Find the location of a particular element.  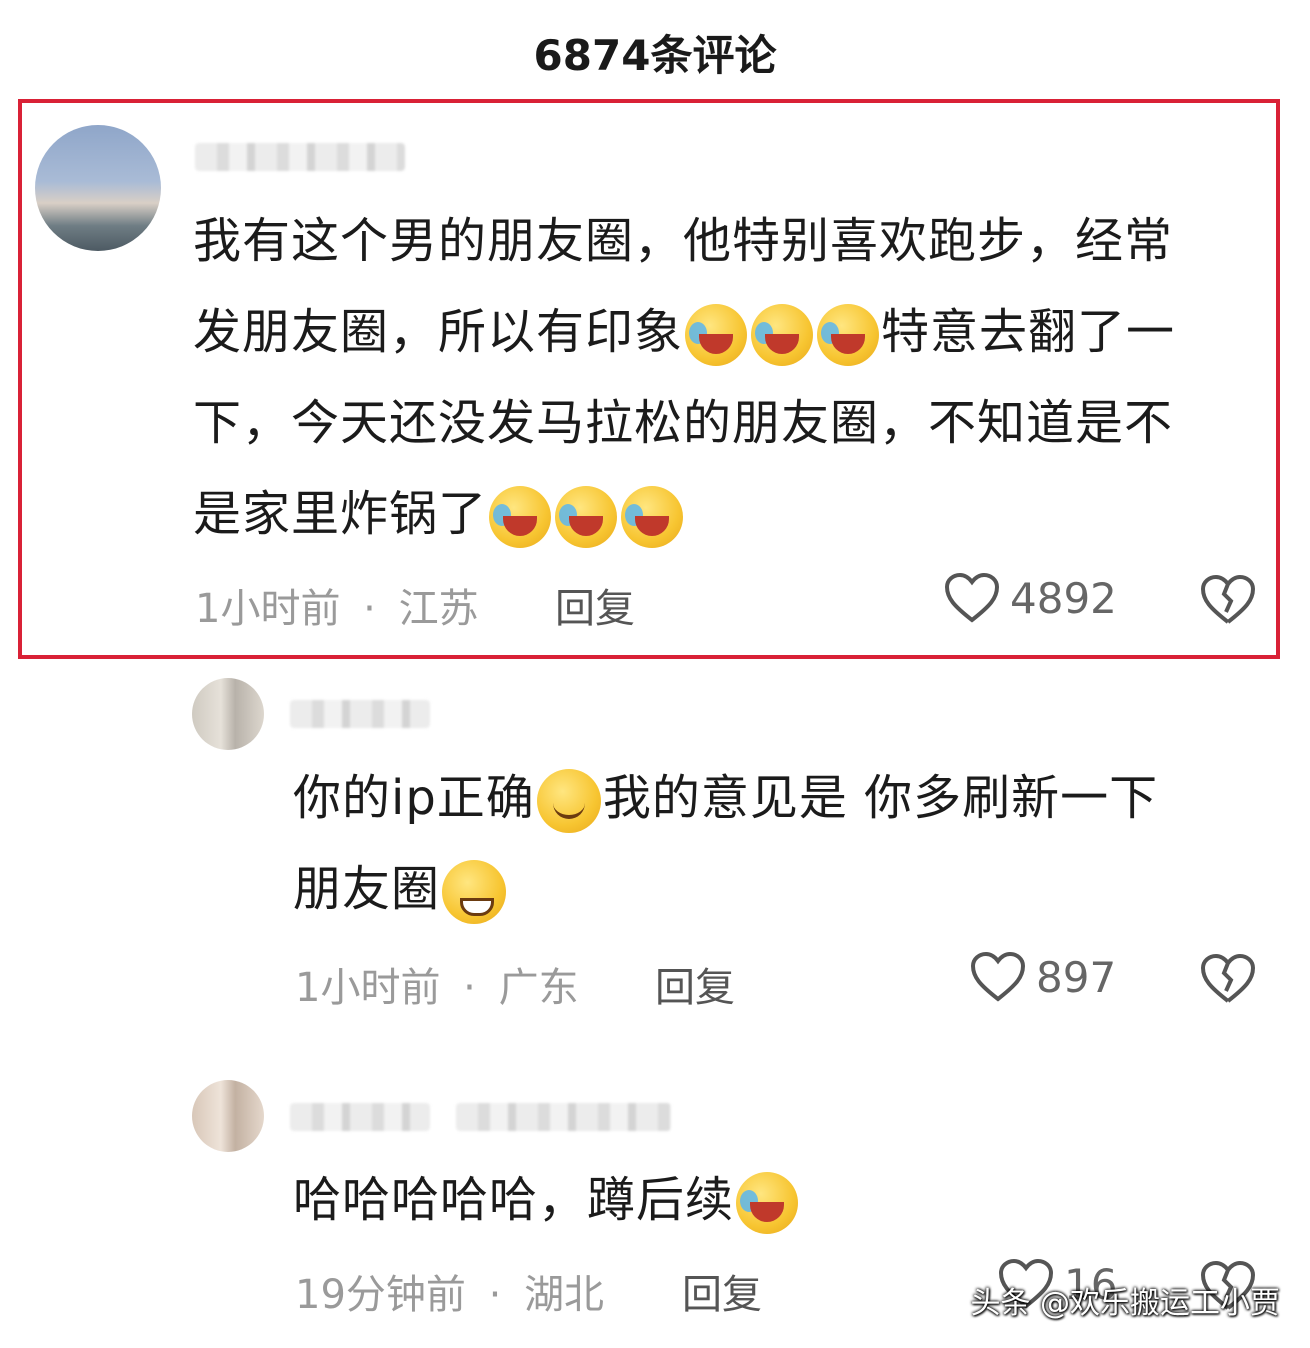

ip-region: 江苏 is located at coordinates (438, 609).